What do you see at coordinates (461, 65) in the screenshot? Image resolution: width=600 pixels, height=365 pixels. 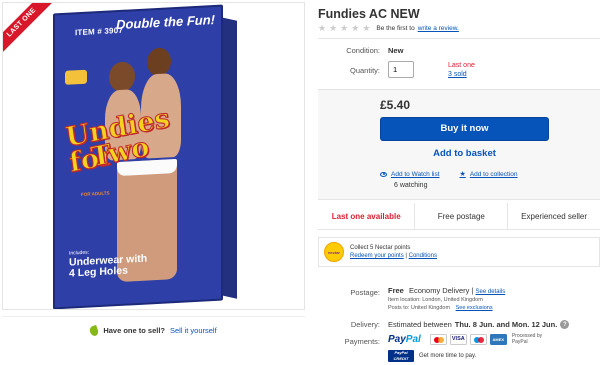 I see `last-one-text: Last one` at bounding box center [461, 65].